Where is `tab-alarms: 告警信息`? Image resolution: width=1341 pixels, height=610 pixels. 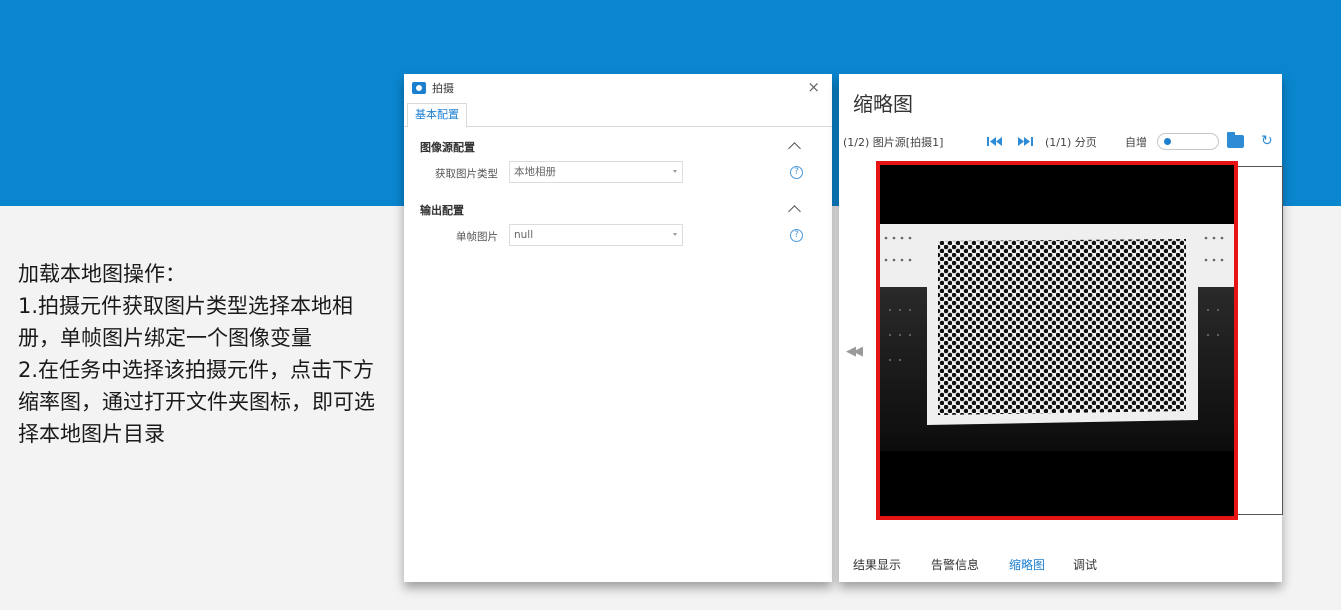
tab-alarms: 告警信息 is located at coordinates (955, 564).